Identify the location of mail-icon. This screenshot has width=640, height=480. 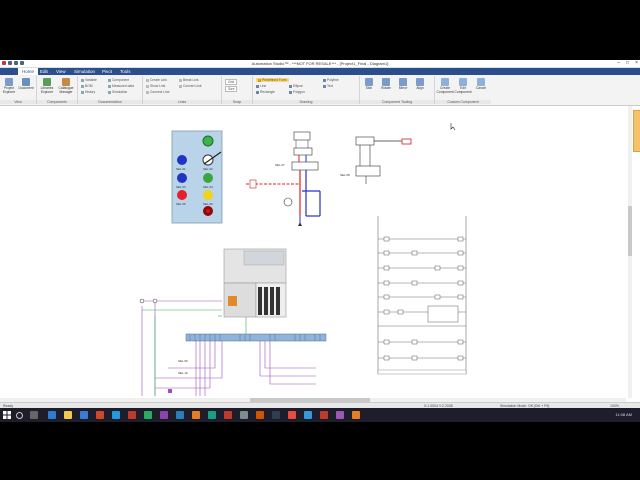
(116, 415).